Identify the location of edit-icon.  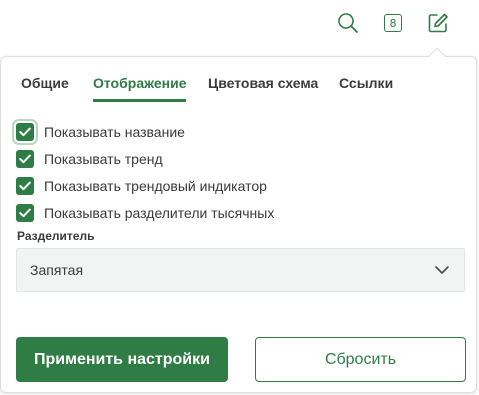
(438, 23).